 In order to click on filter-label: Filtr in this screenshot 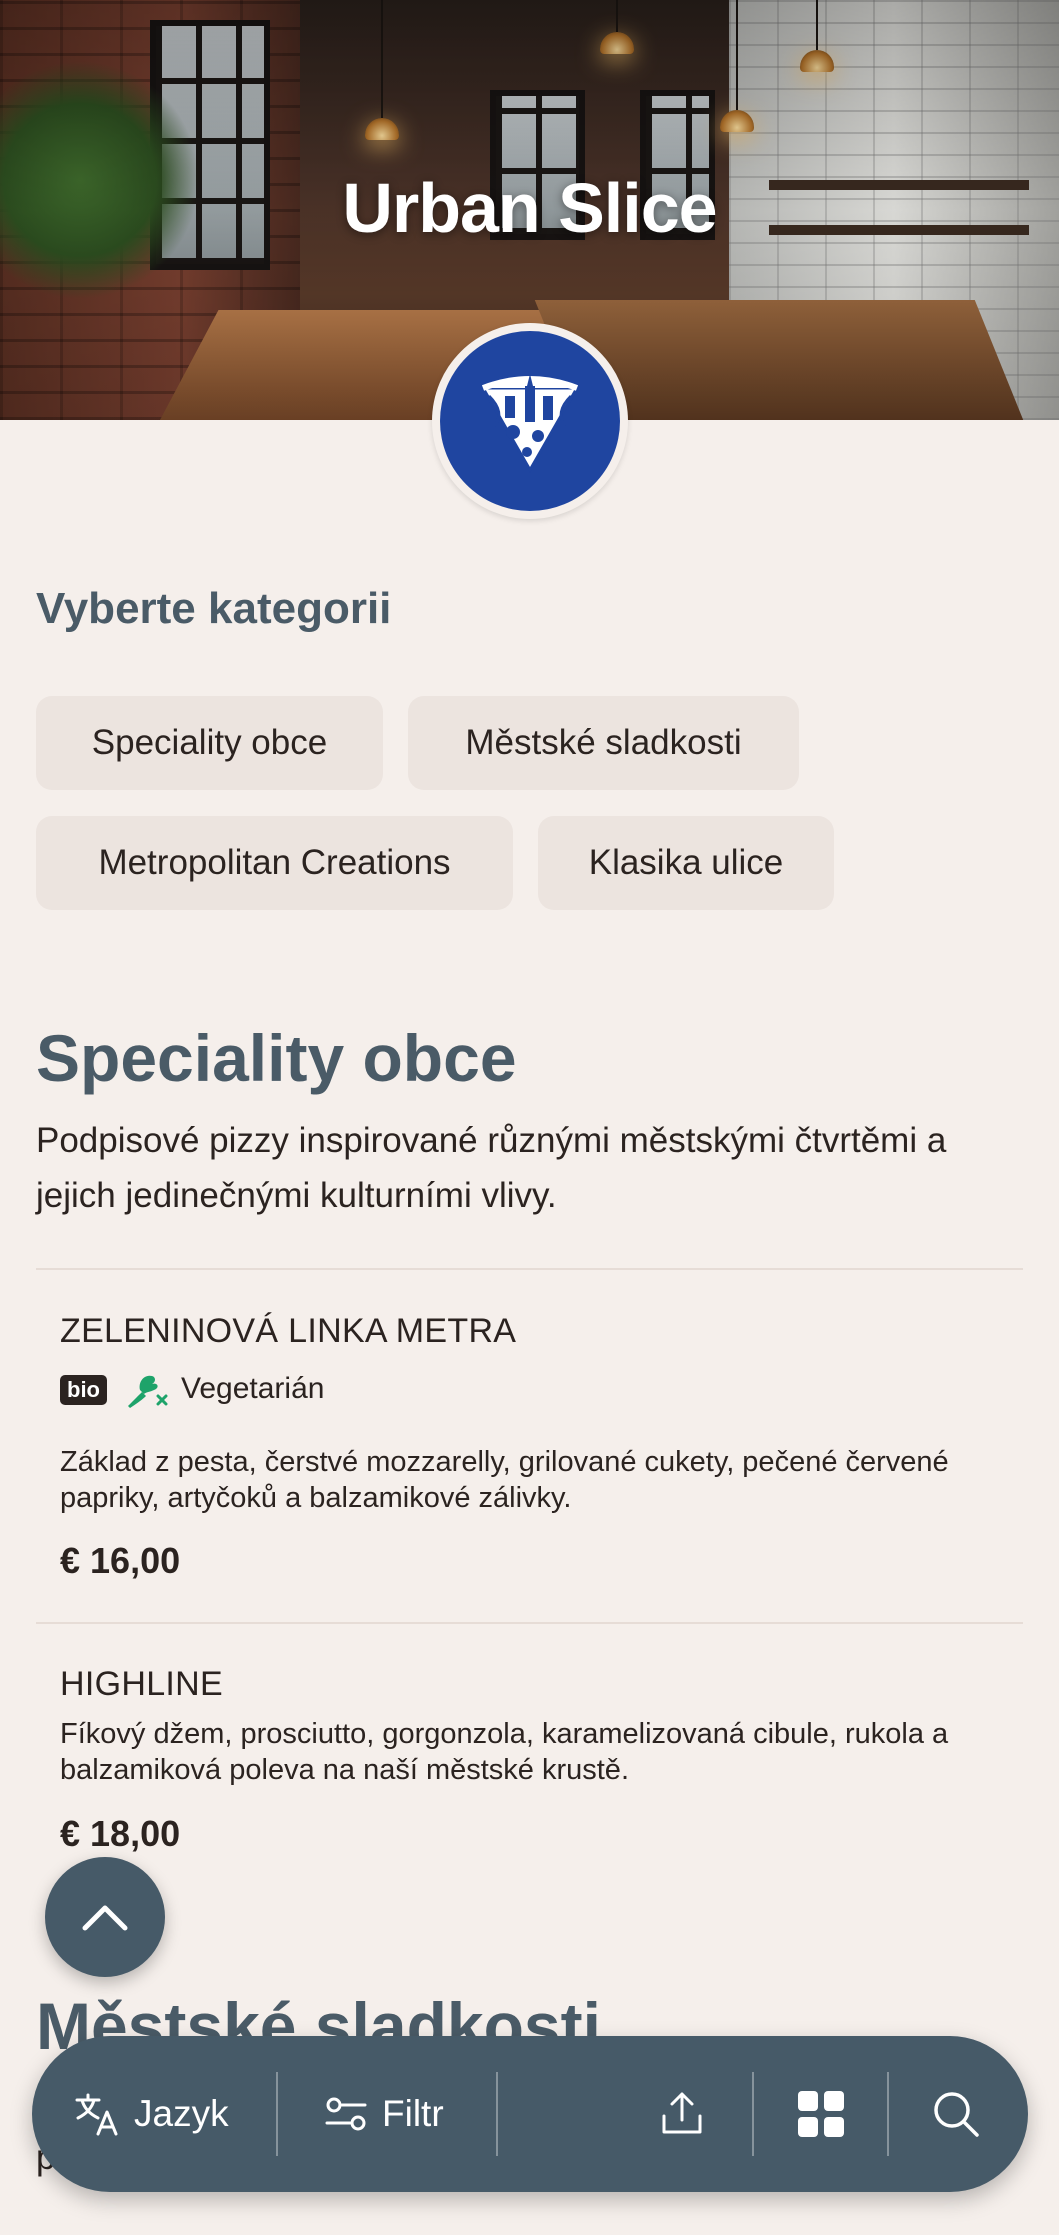, I will do `click(413, 2113)`.